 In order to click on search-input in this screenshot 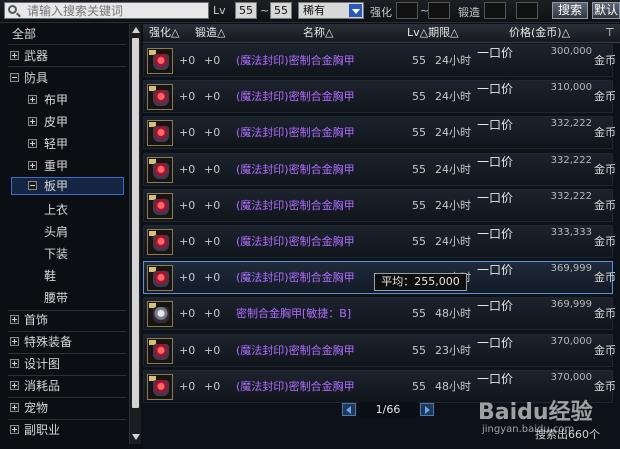, I will do `click(106, 10)`.